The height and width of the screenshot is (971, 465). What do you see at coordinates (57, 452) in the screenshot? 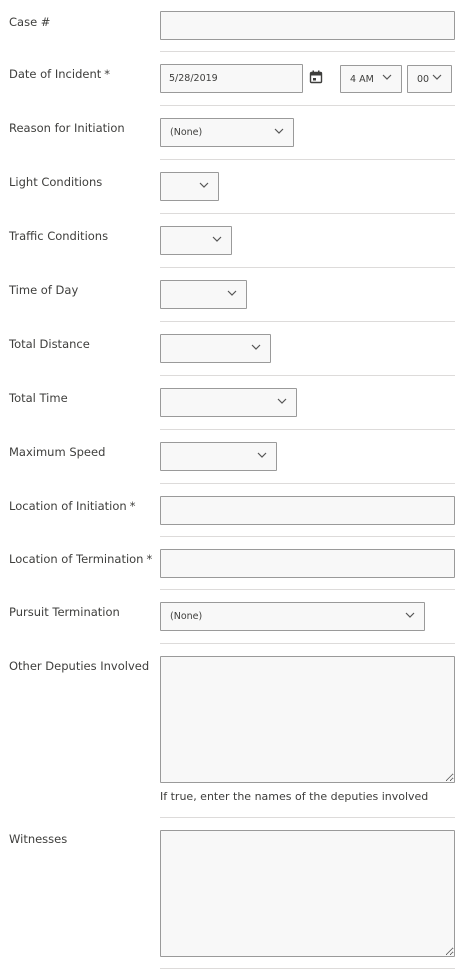
I see `maximum-speed-label: Maximum Speed` at bounding box center [57, 452].